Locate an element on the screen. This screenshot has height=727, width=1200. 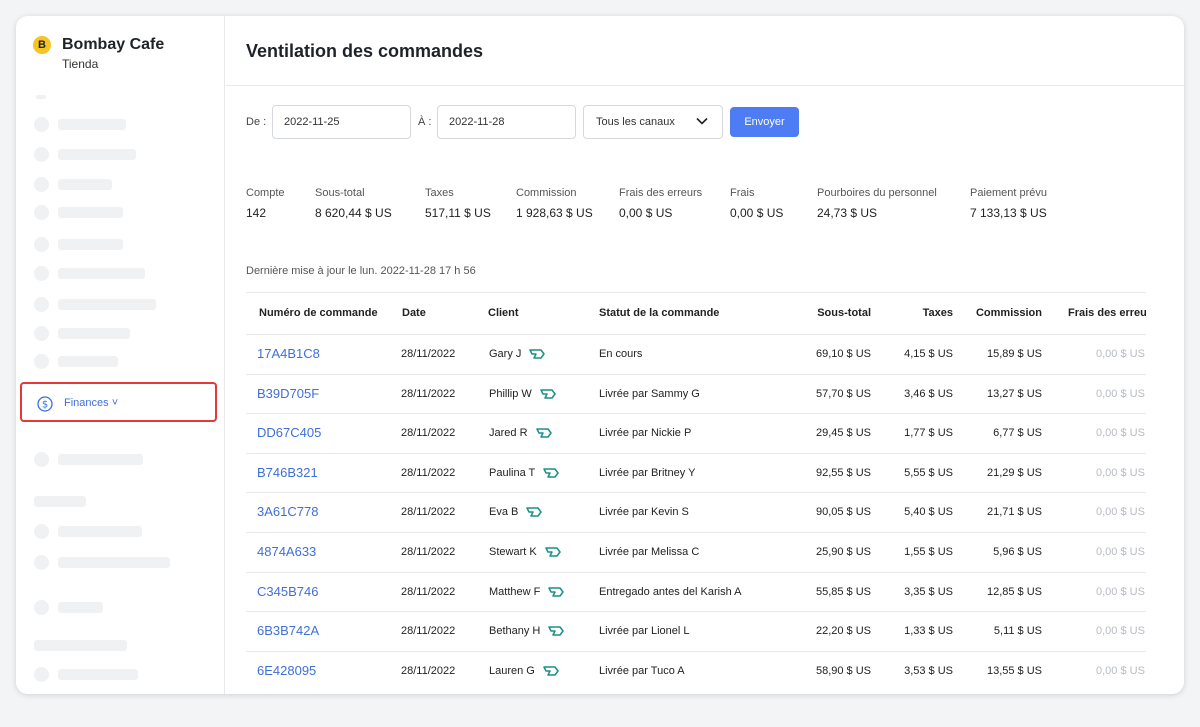
order-number-link: 4874A633 is located at coordinates (286, 551).